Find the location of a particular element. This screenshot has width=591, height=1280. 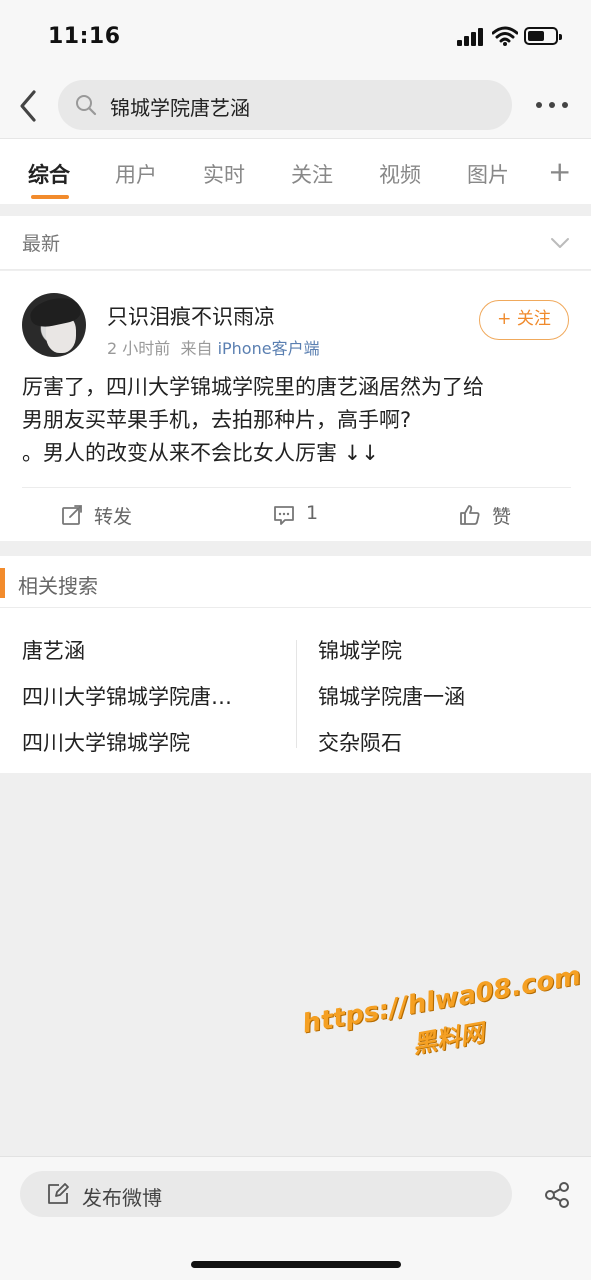

compose-button: 发布微博 is located at coordinates (266, 1194).